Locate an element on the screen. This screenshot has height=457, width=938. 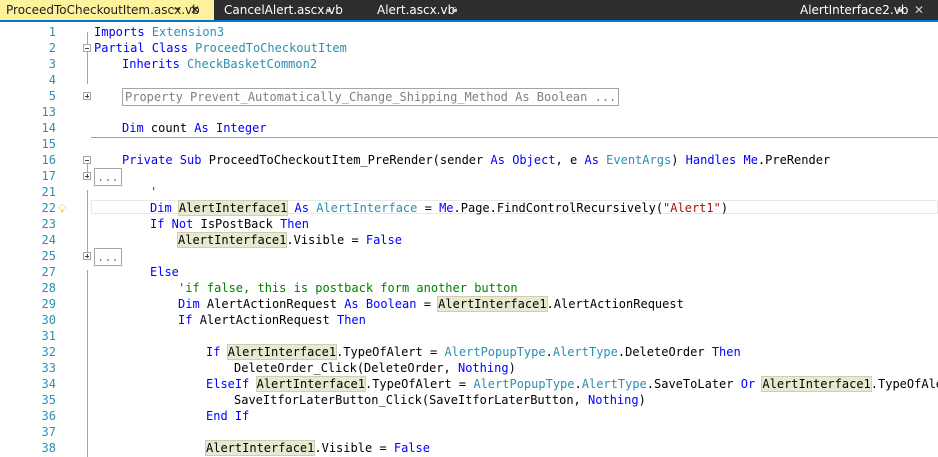
line-number: 36 is located at coordinates (48, 416).